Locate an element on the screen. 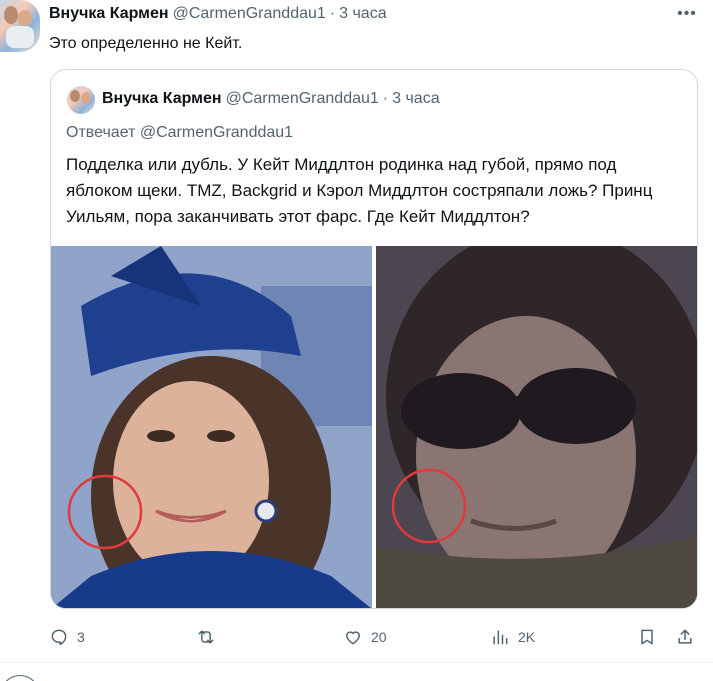  views-button: 2K is located at coordinates (512, 637).